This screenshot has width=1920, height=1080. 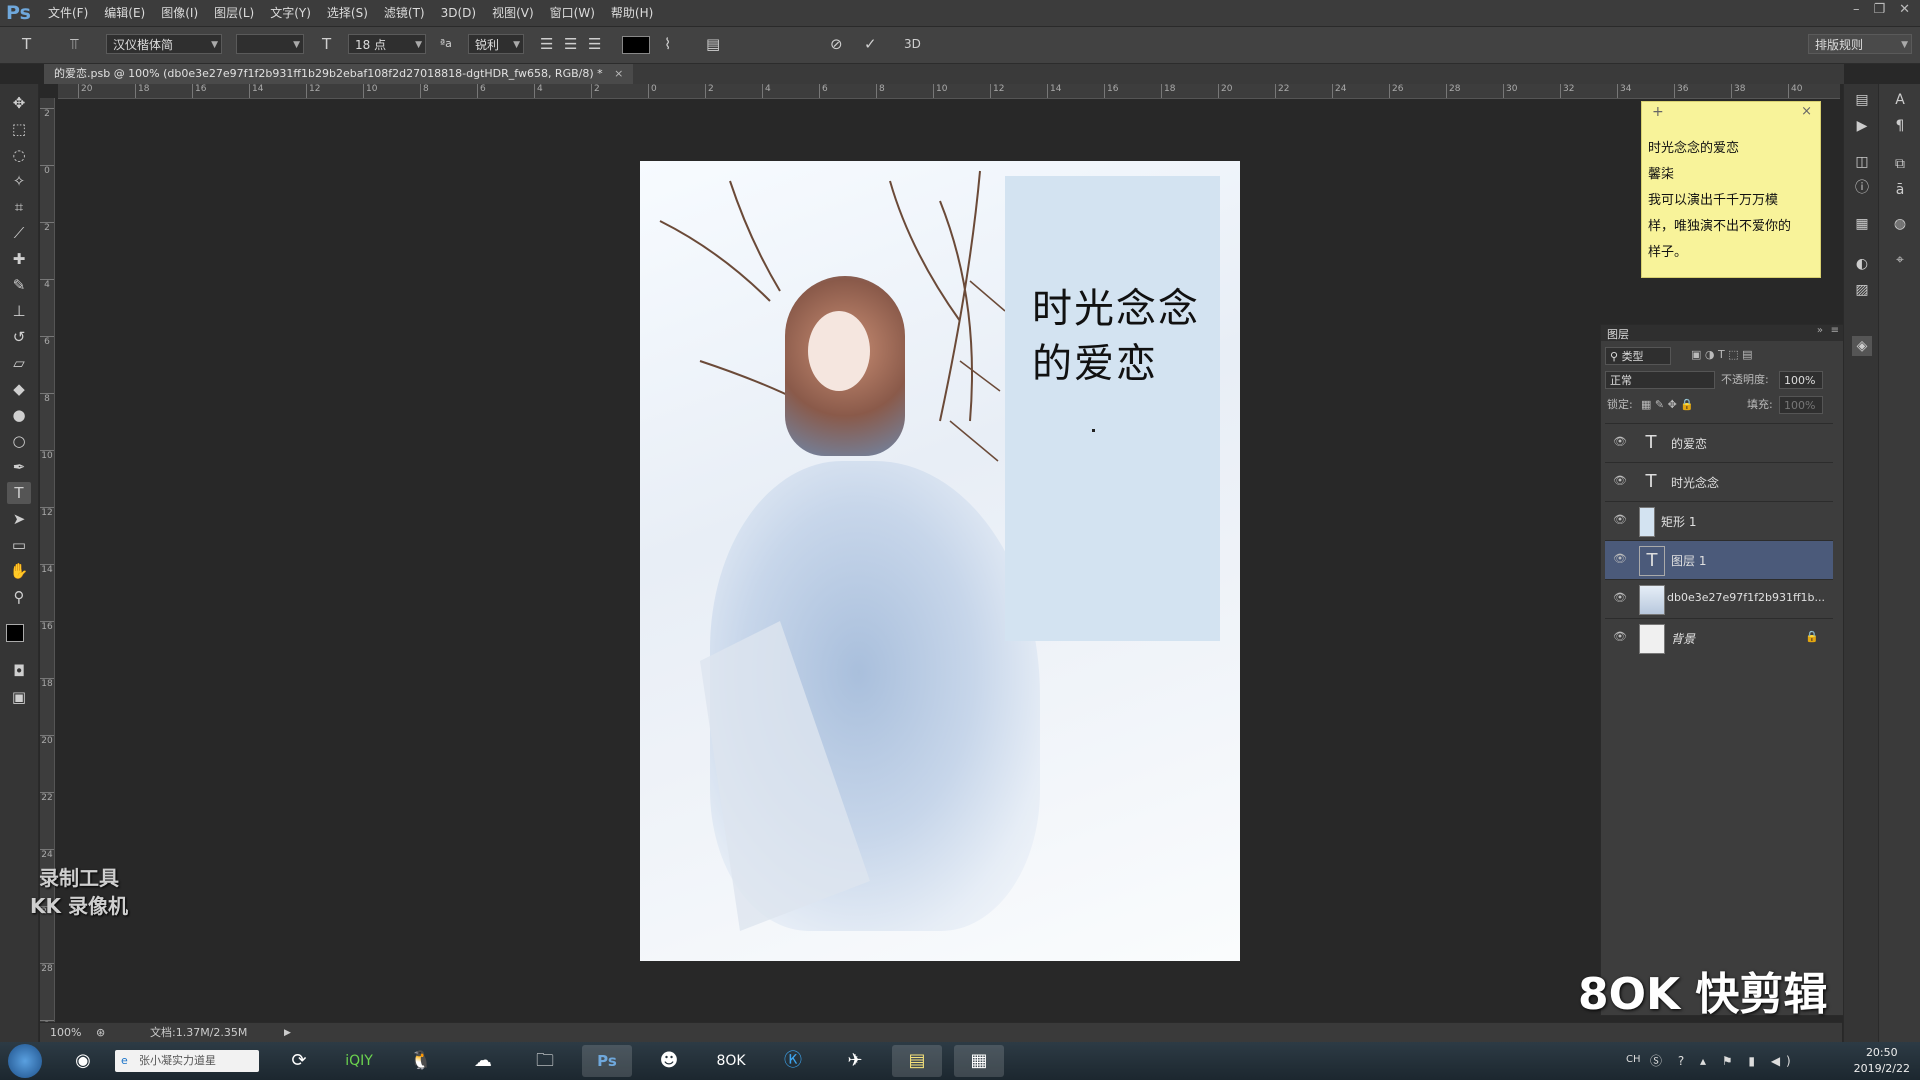 What do you see at coordinates (1095, 360) in the screenshot?
I see `canvas-title-line2: 的爱恋` at bounding box center [1095, 360].